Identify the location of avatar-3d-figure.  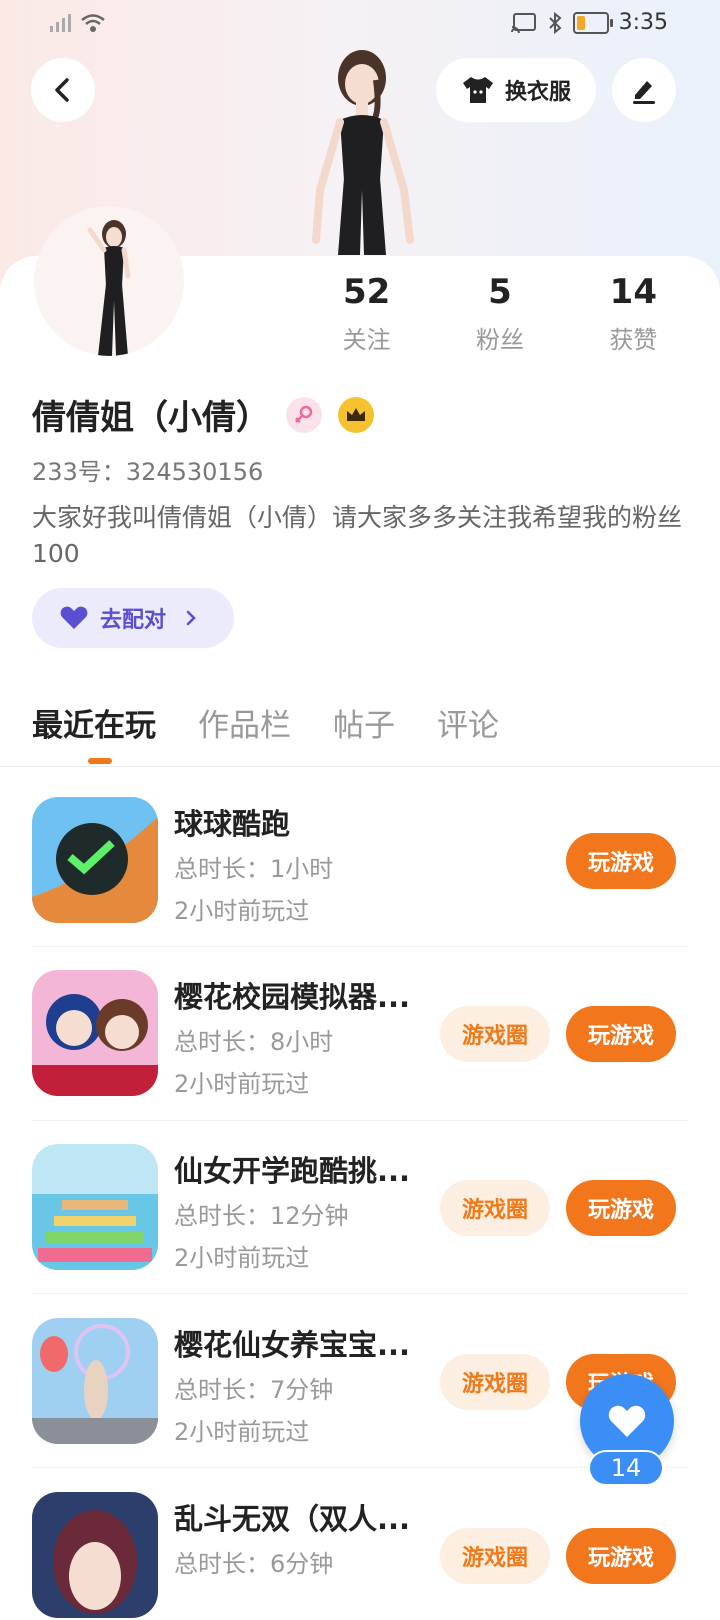
(363, 152).